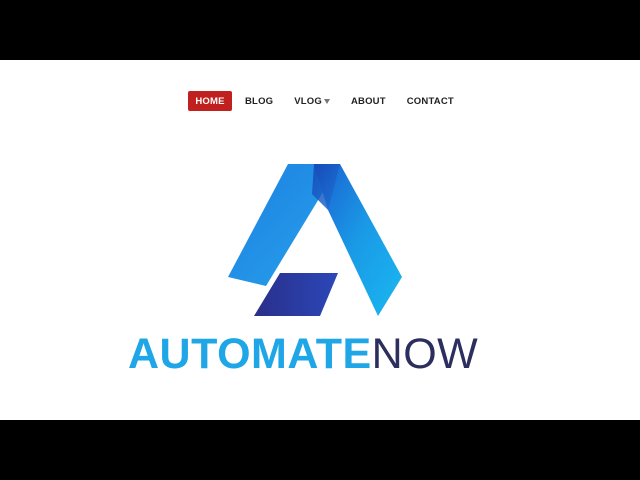  Describe the element at coordinates (320, 30) in the screenshot. I see `letterbox-top` at that location.